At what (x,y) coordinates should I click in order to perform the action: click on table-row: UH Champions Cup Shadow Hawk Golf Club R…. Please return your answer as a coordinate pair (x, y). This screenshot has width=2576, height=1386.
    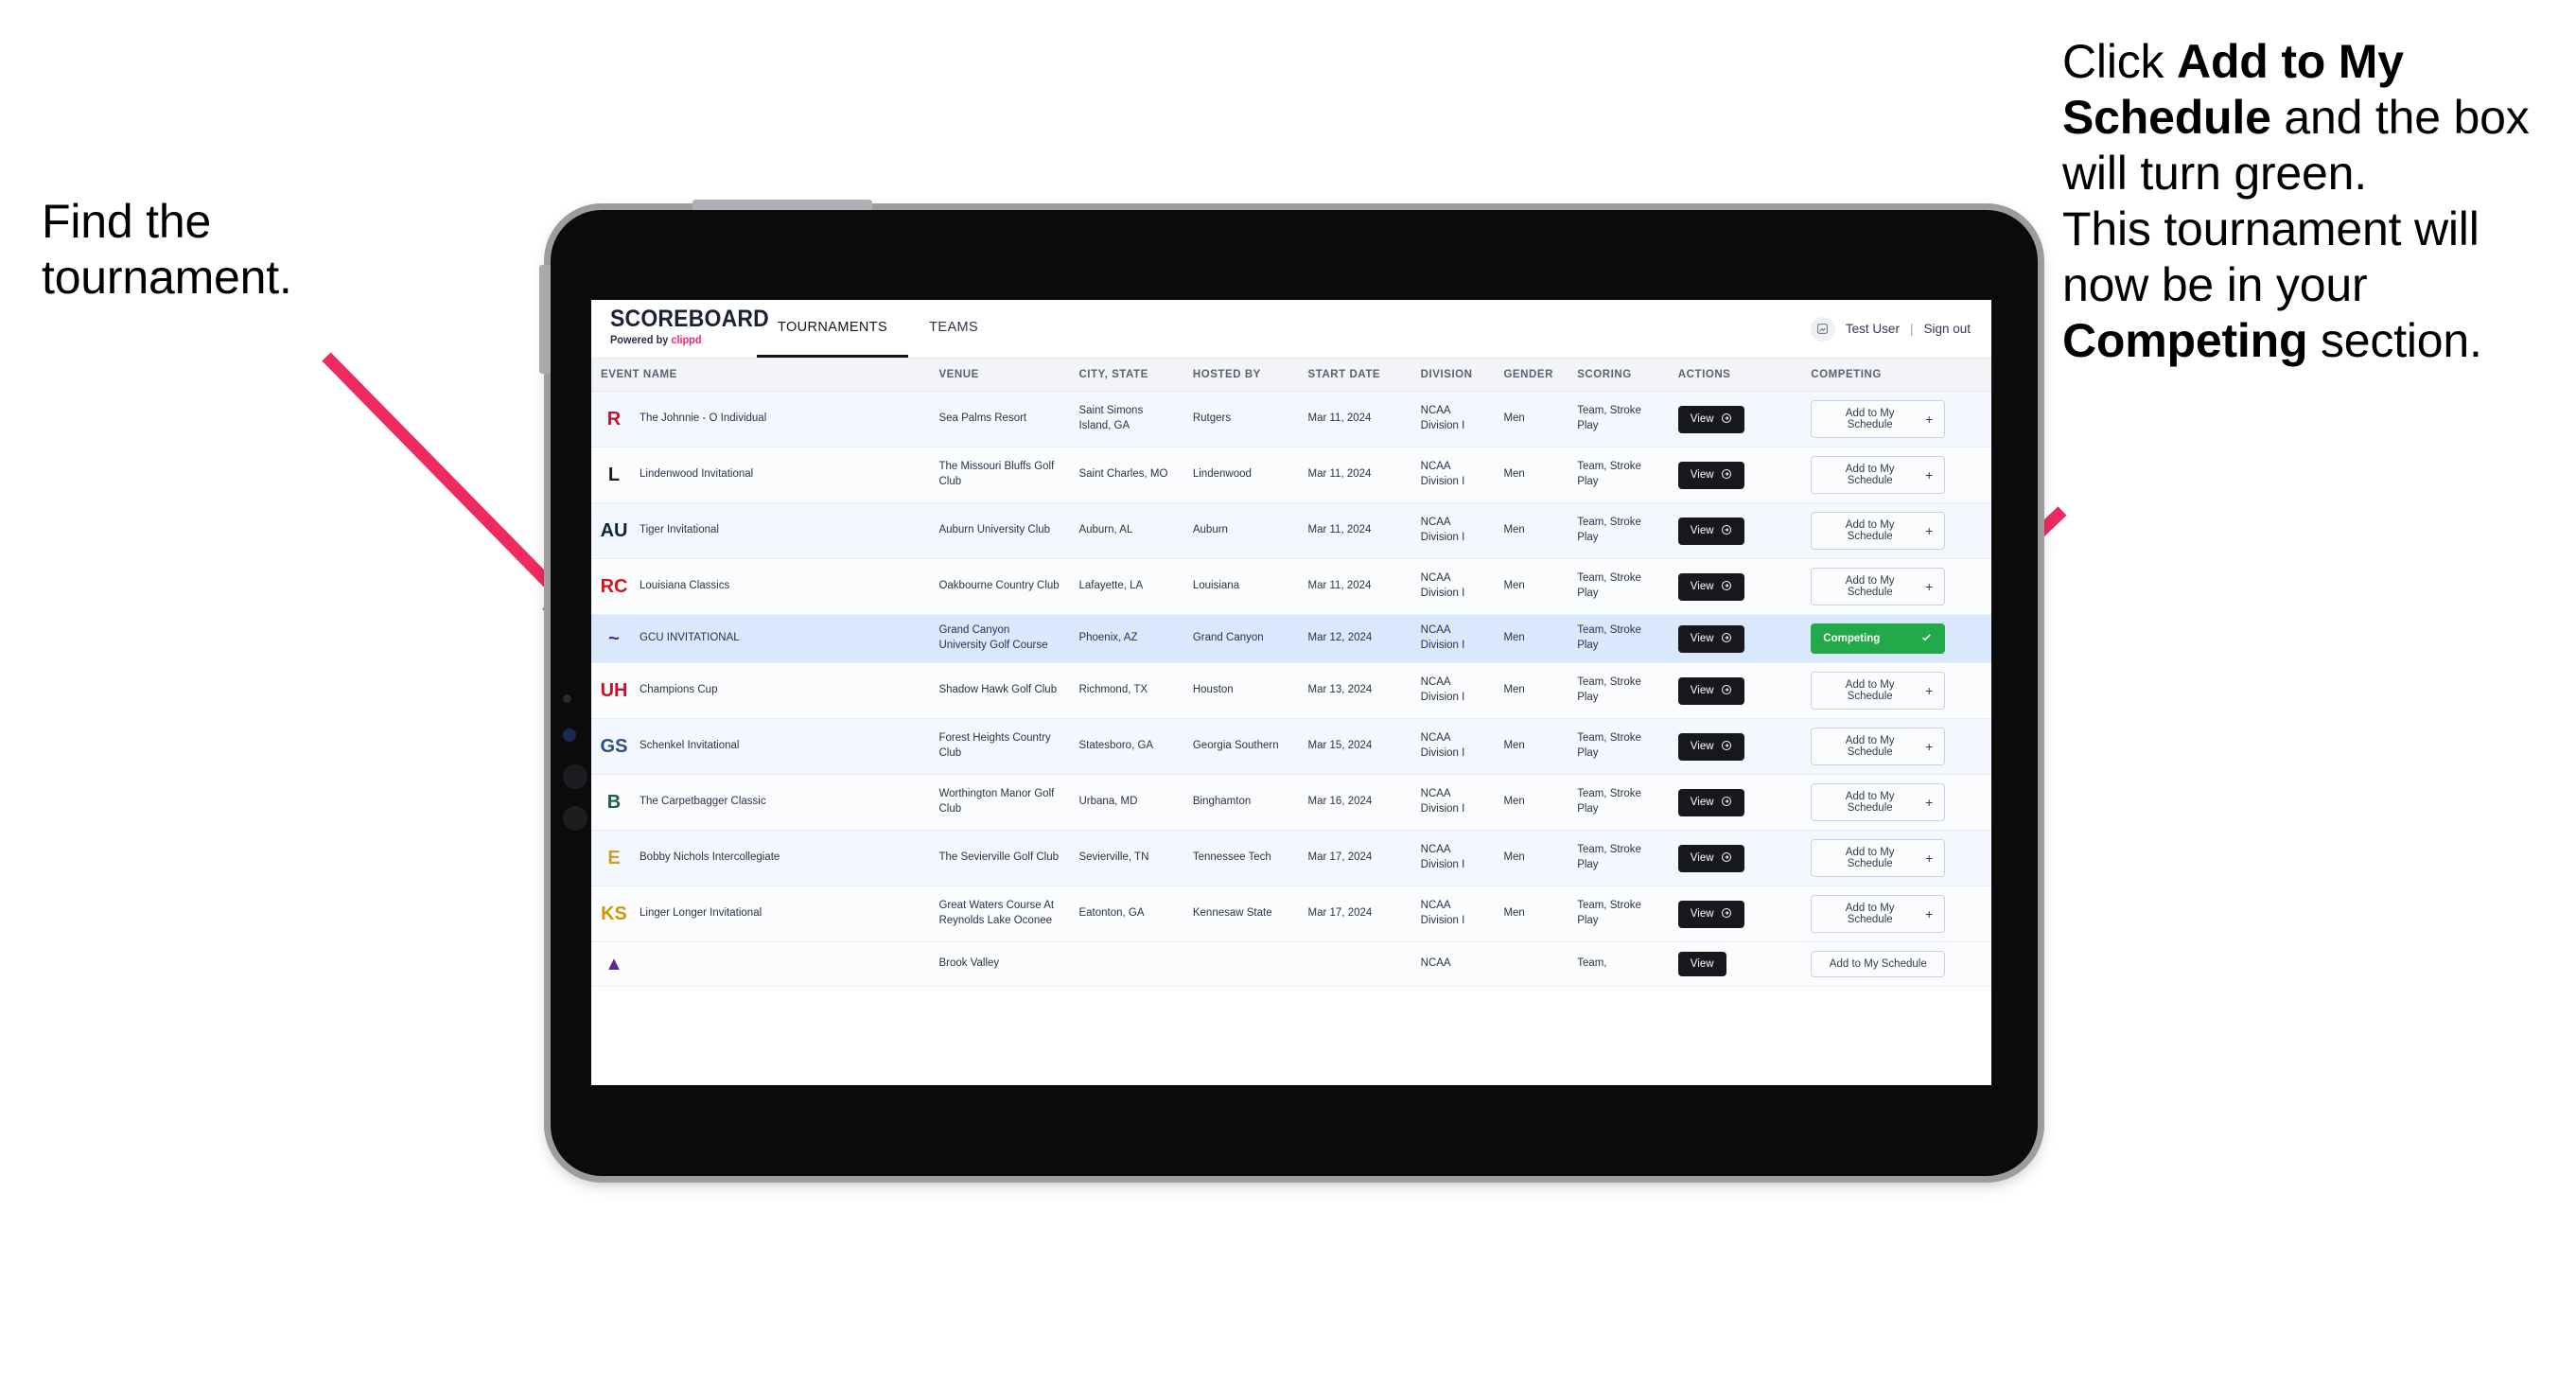
    Looking at the image, I should click on (1291, 690).